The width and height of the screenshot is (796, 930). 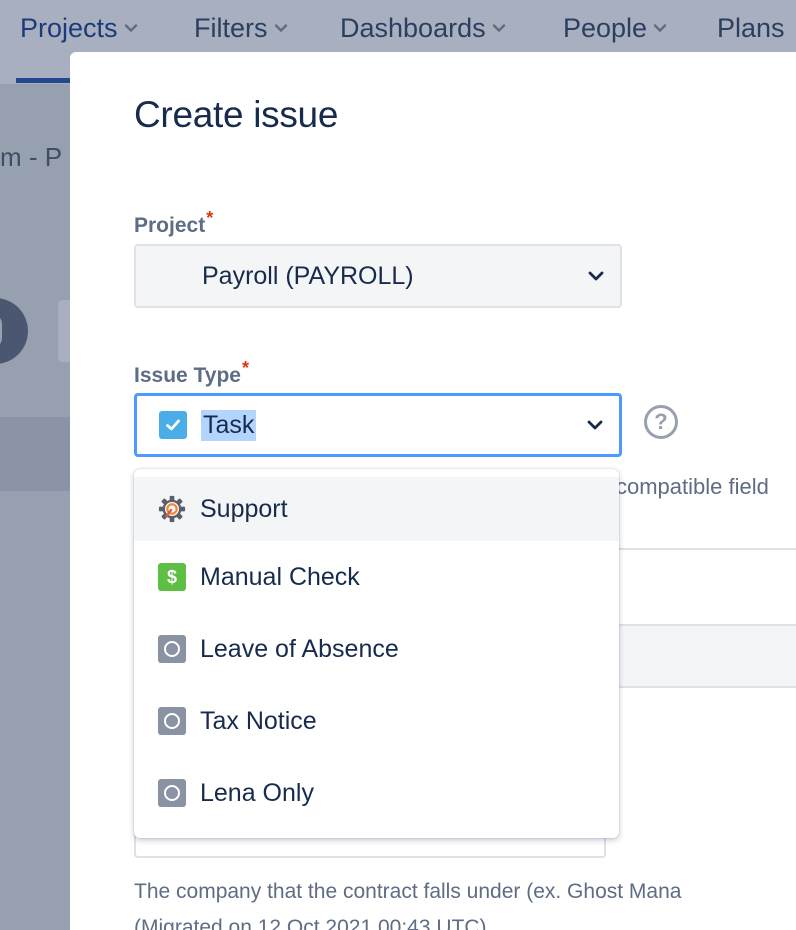 What do you see at coordinates (661, 422) in the screenshot?
I see `help-icon: ?` at bounding box center [661, 422].